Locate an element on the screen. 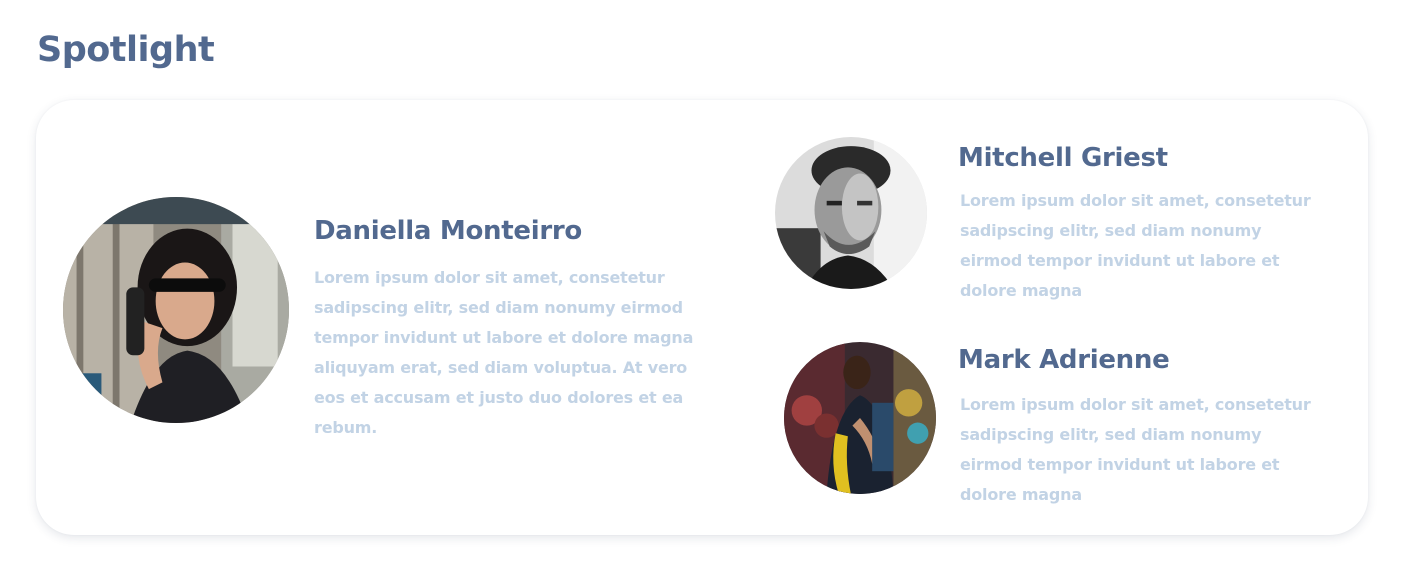 The image size is (1405, 573). page-title: Spotlight is located at coordinates (126, 50).